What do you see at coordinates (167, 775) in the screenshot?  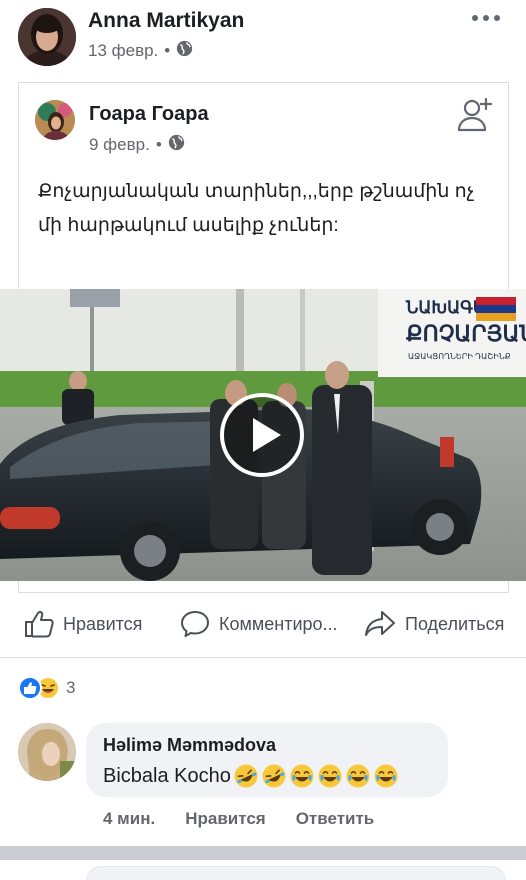 I see `comment-body: Bicbala Kocho` at bounding box center [167, 775].